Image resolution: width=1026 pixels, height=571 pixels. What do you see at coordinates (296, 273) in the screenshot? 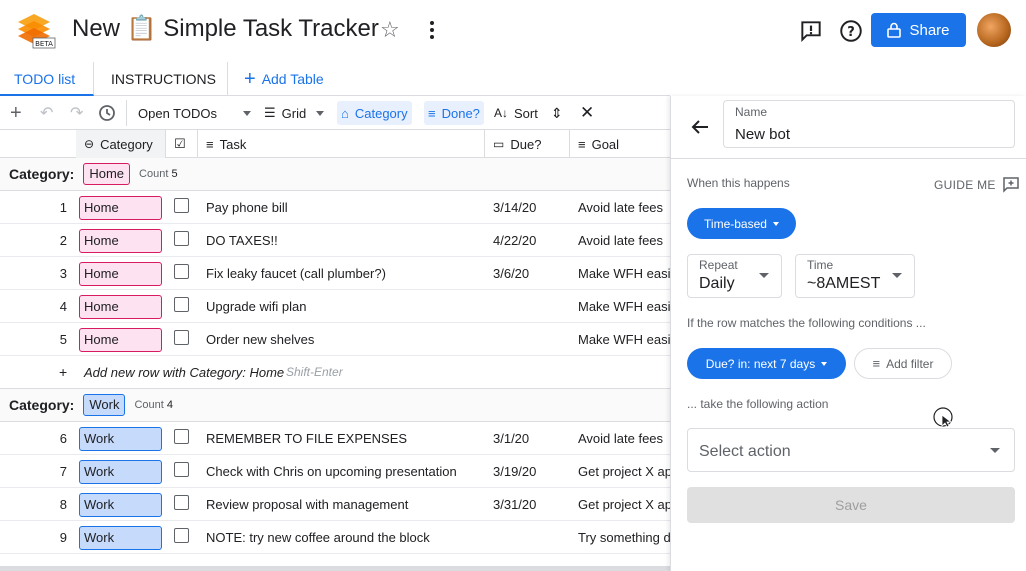
I see `task-cell: Fix leaky faucet (call plumber?)` at bounding box center [296, 273].